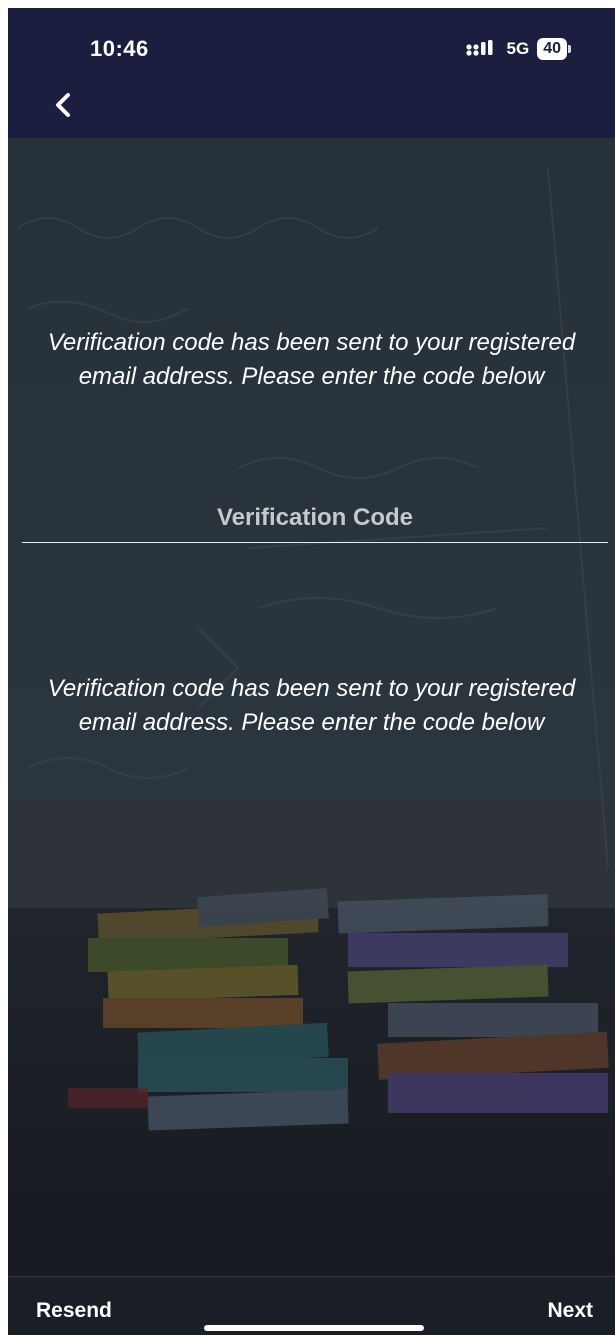  What do you see at coordinates (570, 1311) in the screenshot?
I see `next-button: Next` at bounding box center [570, 1311].